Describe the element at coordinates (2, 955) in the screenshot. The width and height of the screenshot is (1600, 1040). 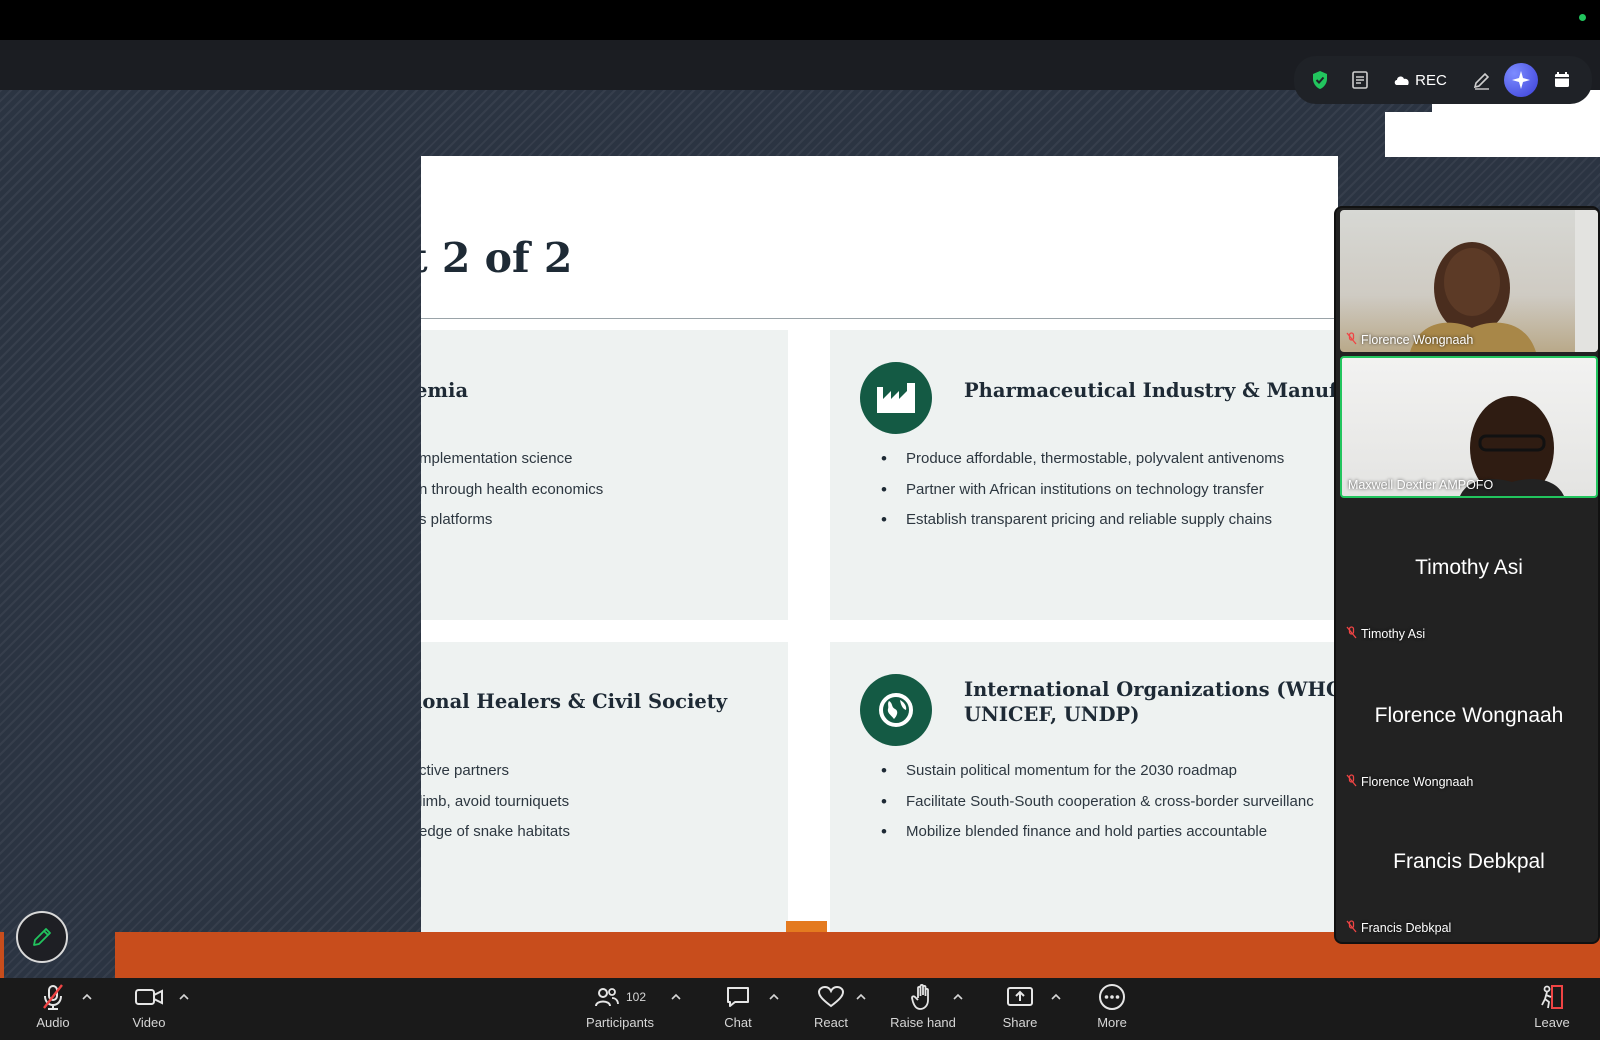
I see `slide-footer-band` at that location.